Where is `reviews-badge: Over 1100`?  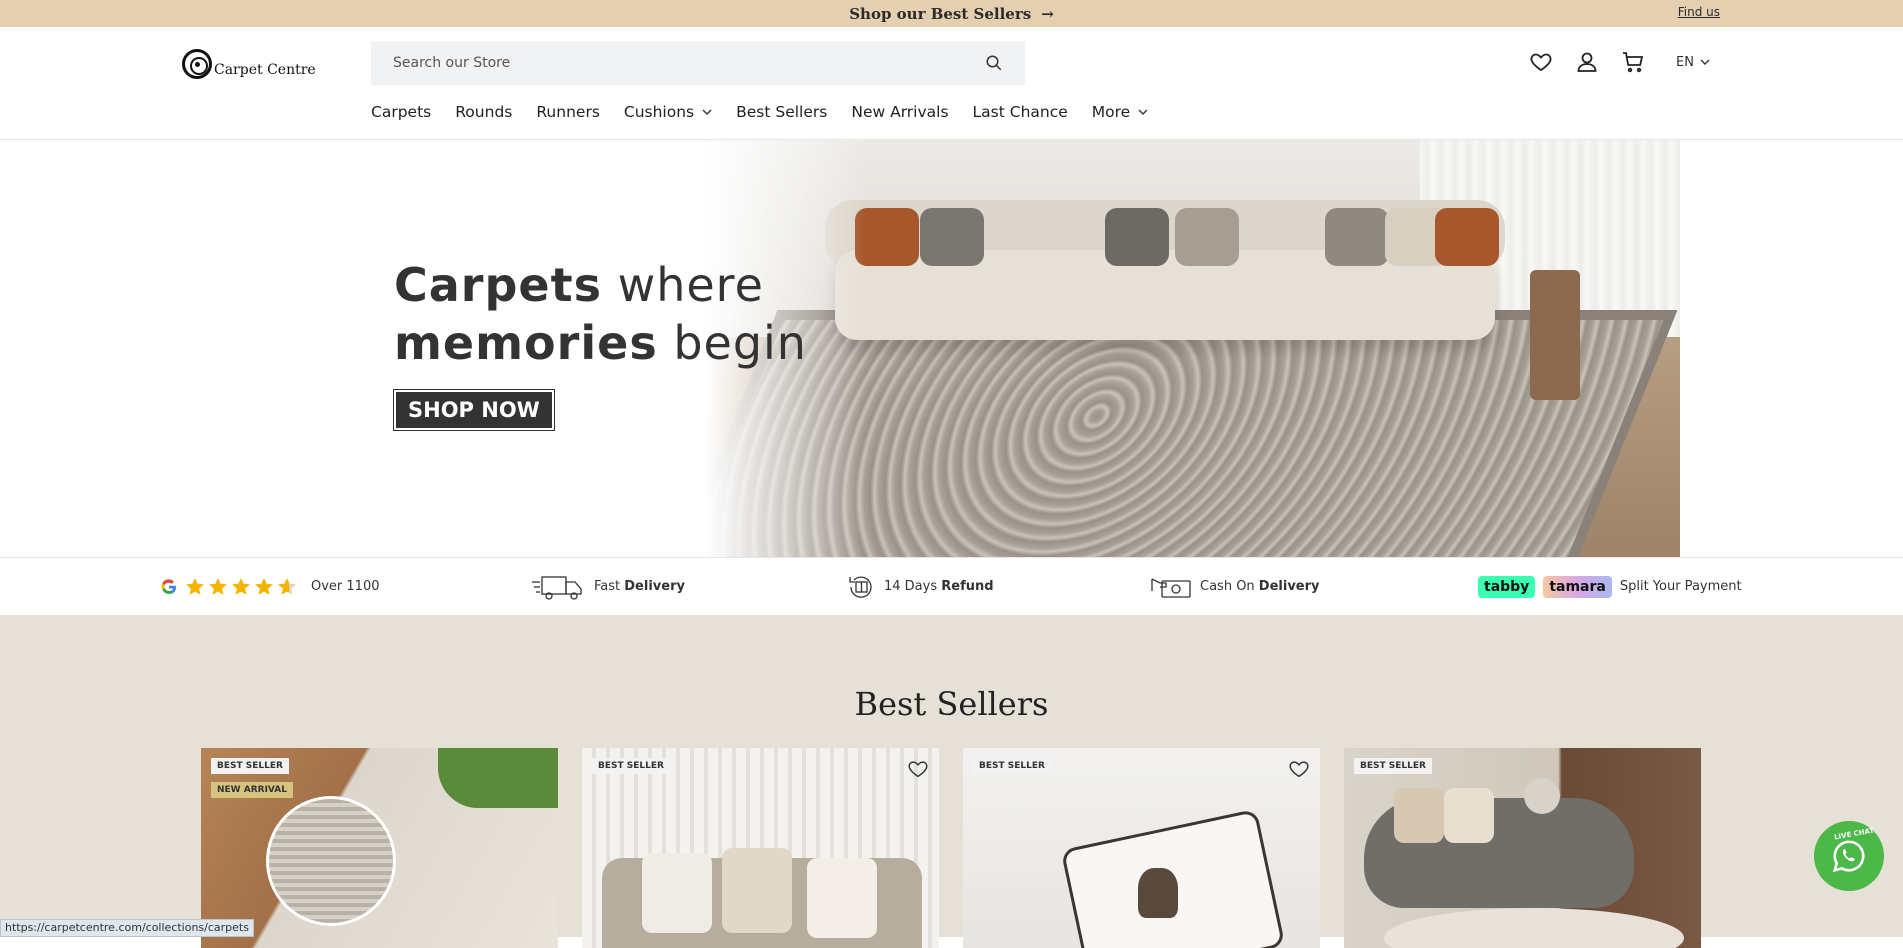
reviews-badge: Over 1100 is located at coordinates (270, 587).